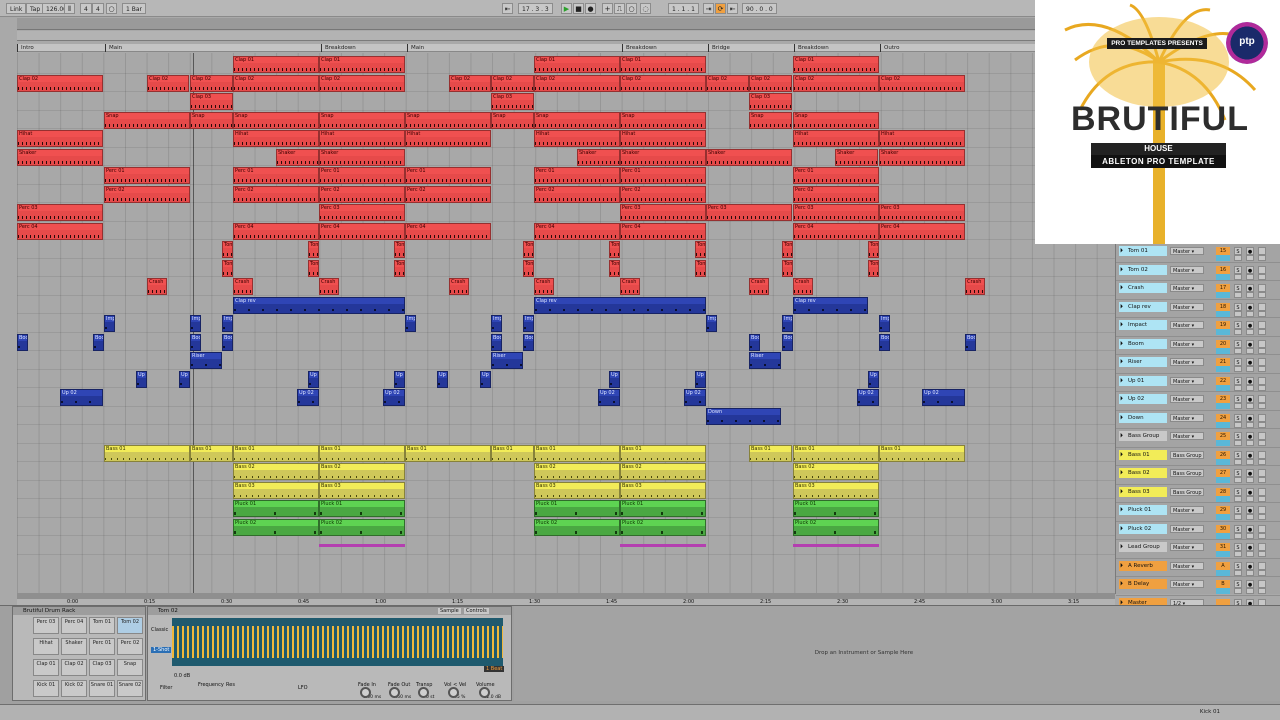 This screenshot has height=720, width=1280. I want to click on locator-main: Main, so click(415, 48).